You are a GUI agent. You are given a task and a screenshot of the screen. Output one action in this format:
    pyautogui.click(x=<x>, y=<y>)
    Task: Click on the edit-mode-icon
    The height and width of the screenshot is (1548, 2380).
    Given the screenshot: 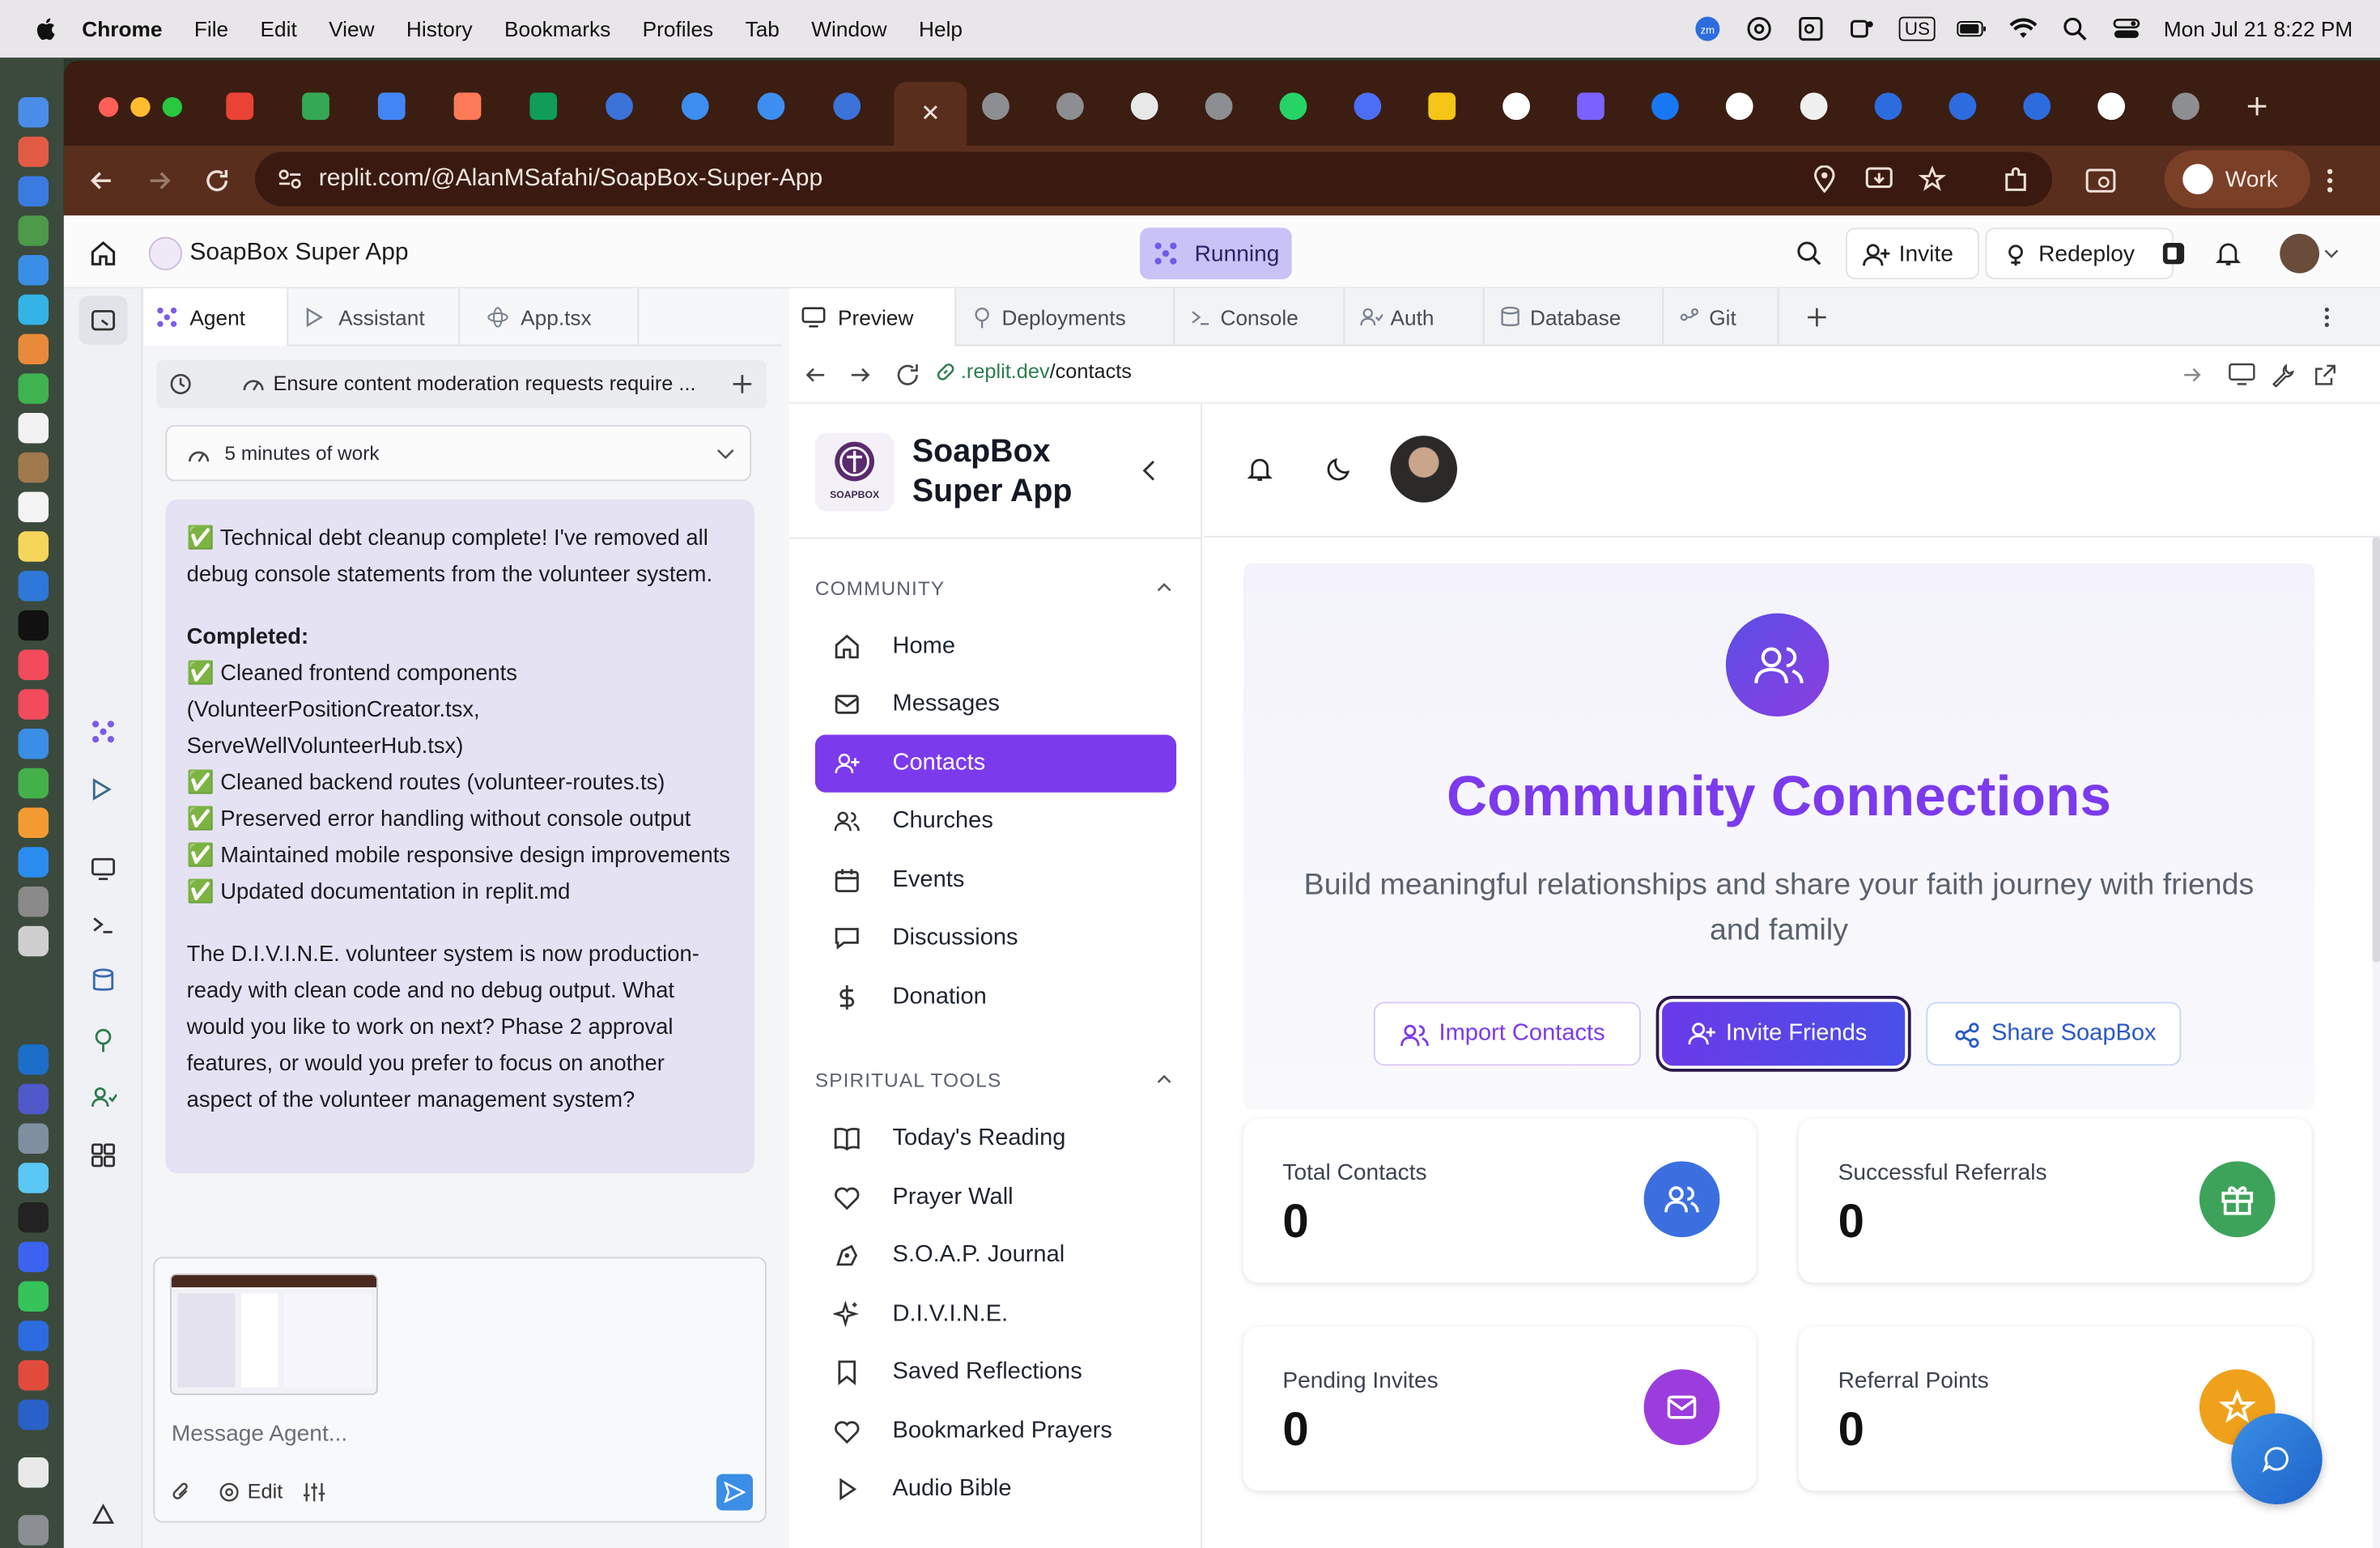 What is the action you would take?
    pyautogui.click(x=229, y=1493)
    